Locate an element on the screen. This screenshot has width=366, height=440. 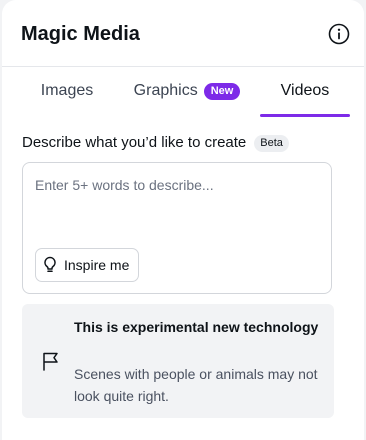
media-type-tabs: Images Graphics New Videos is located at coordinates (183, 92).